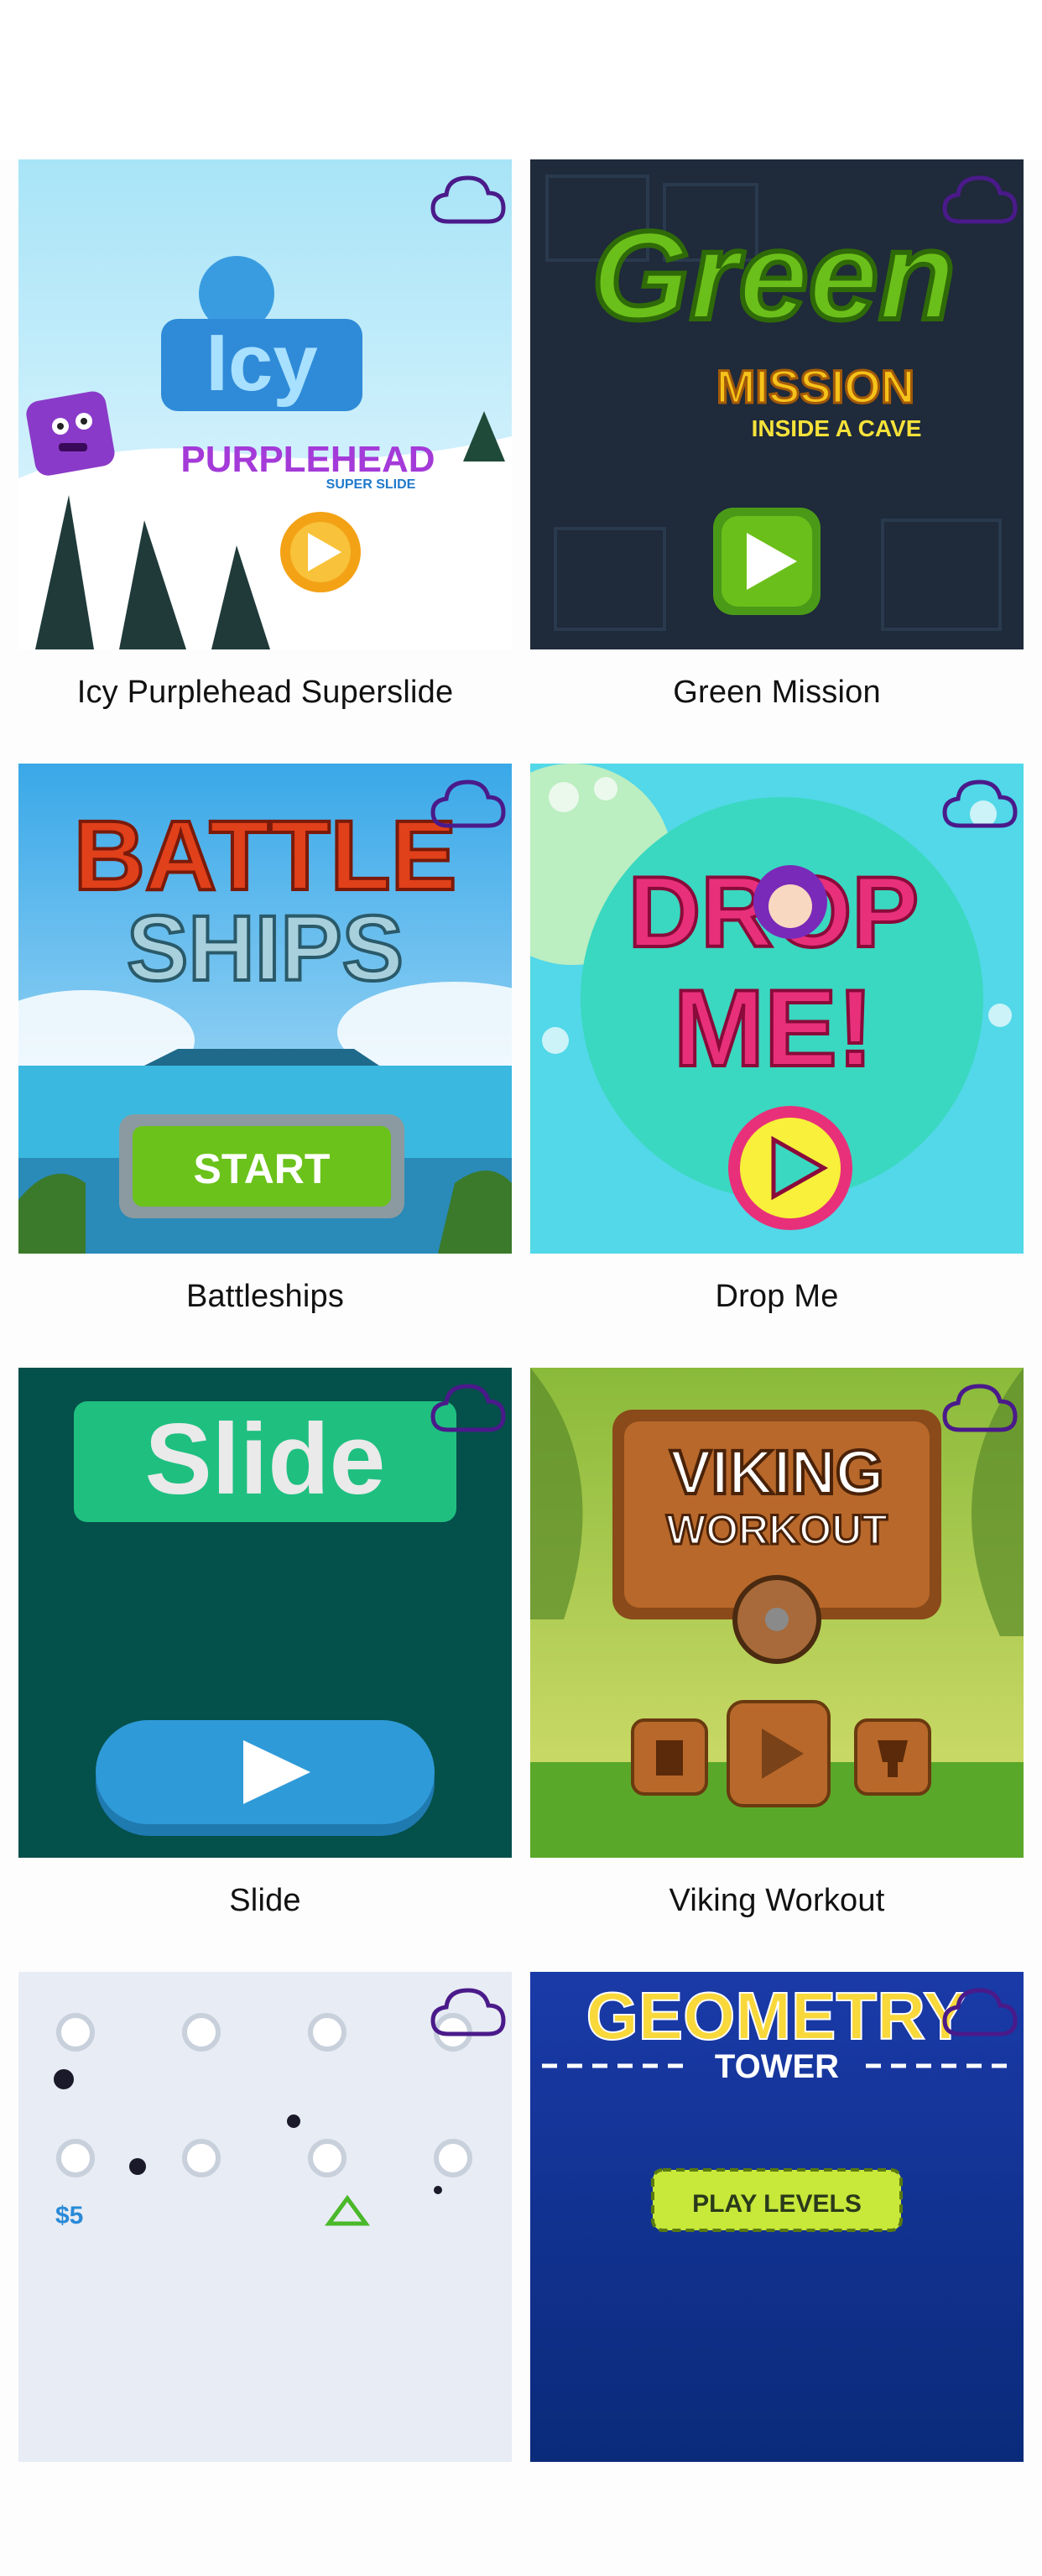  Describe the element at coordinates (777, 1296) in the screenshot. I see `game-title: Drop Me` at that location.